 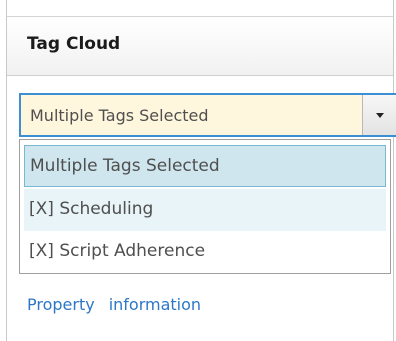 I want to click on tag-option-multiple-selected: Multiple Tags Selected, so click(x=205, y=166).